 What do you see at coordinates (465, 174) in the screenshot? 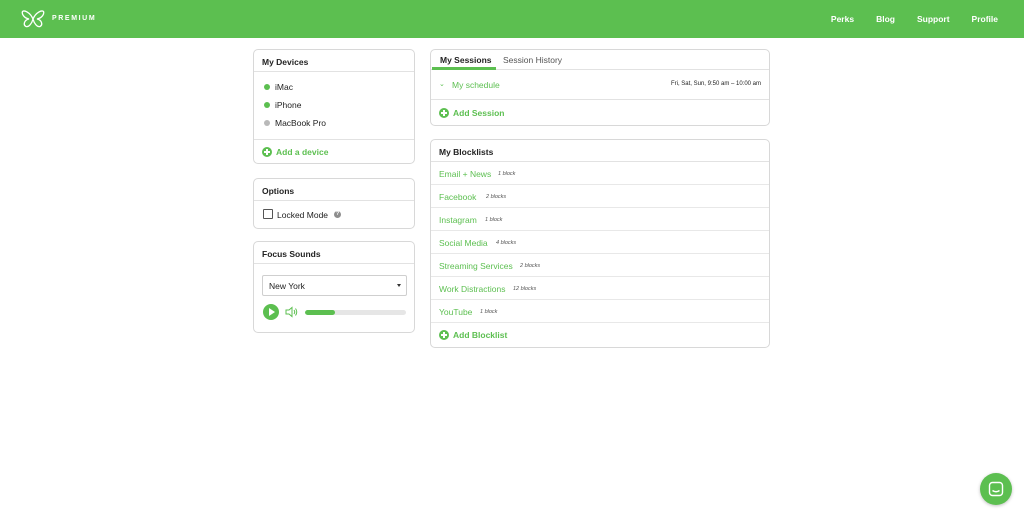
I see `blocklist-name: Email + News` at bounding box center [465, 174].